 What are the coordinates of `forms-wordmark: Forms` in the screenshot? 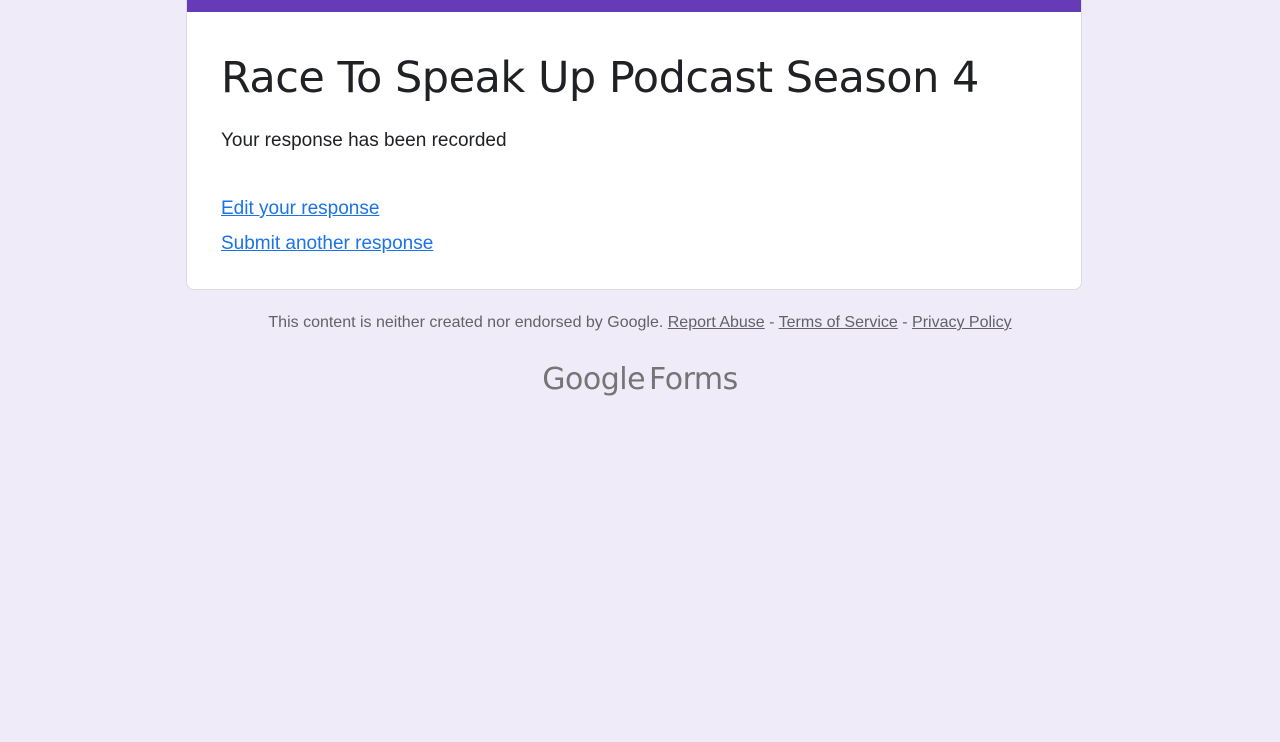 It's located at (693, 379).